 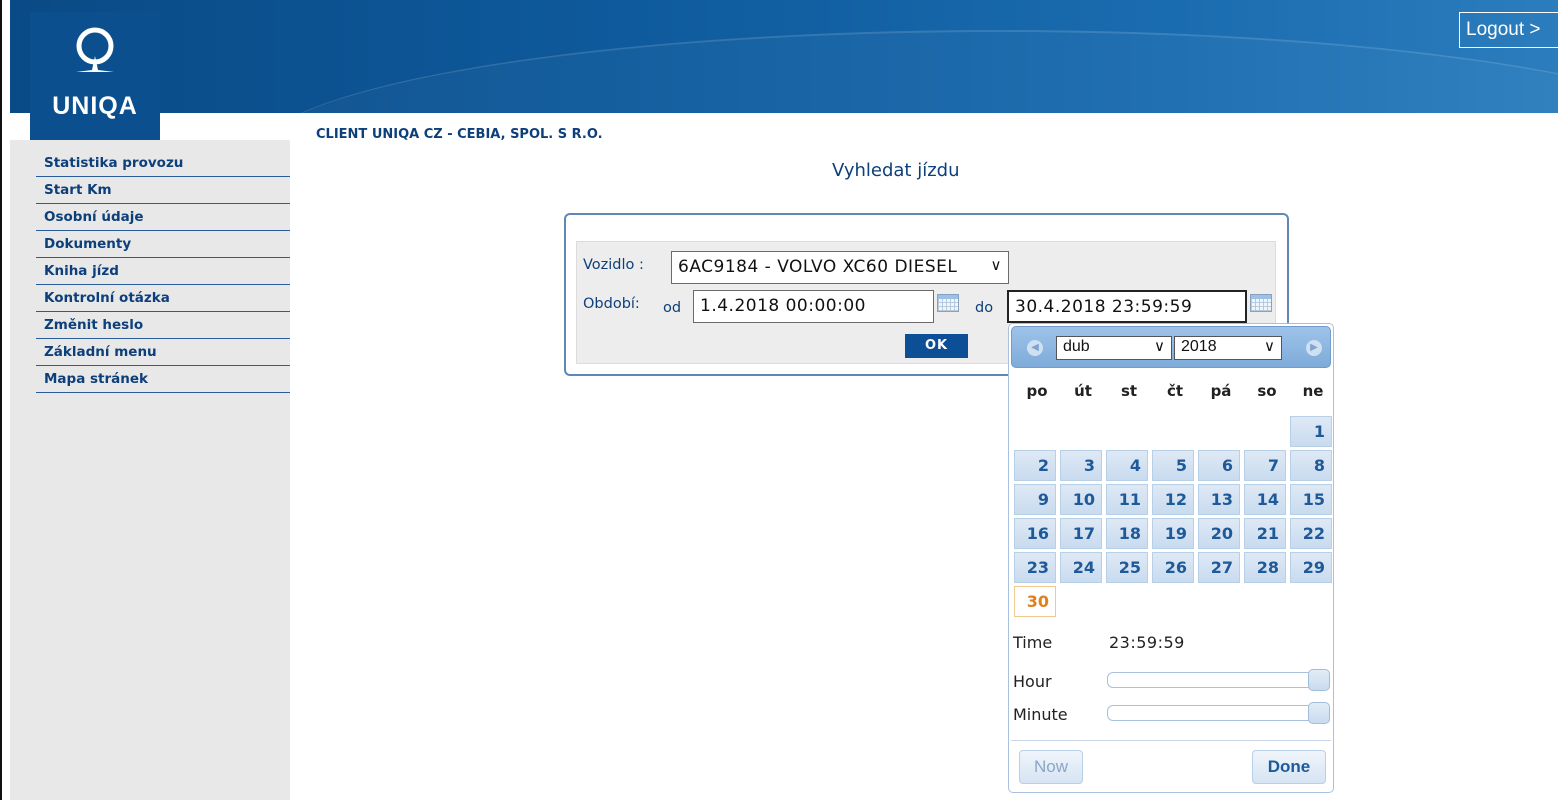 I want to click on day-cell: 2, so click(x=1035, y=465).